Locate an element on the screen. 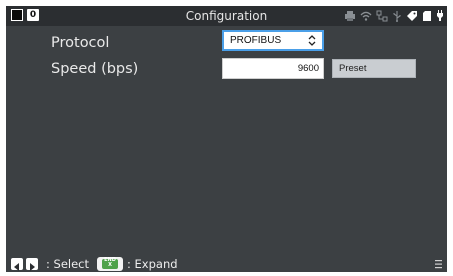 This screenshot has height=276, width=453. protocol-select: PROFIBUS is located at coordinates (273, 40).